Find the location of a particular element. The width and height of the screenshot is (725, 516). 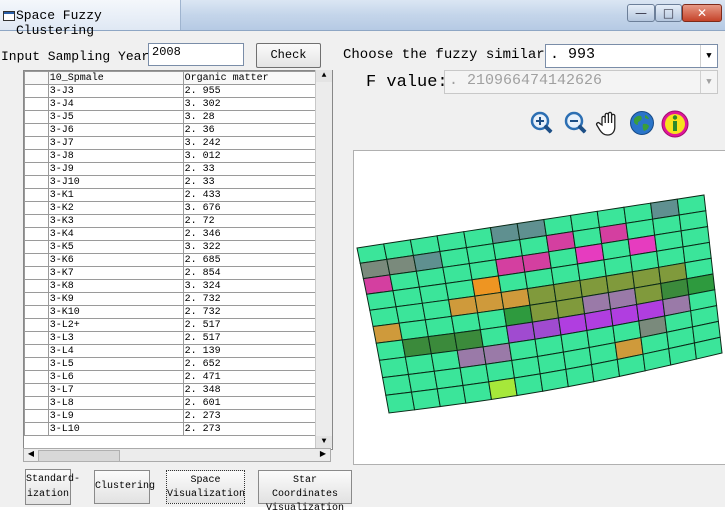

chevron-down-icon: ▼ is located at coordinates (708, 56).